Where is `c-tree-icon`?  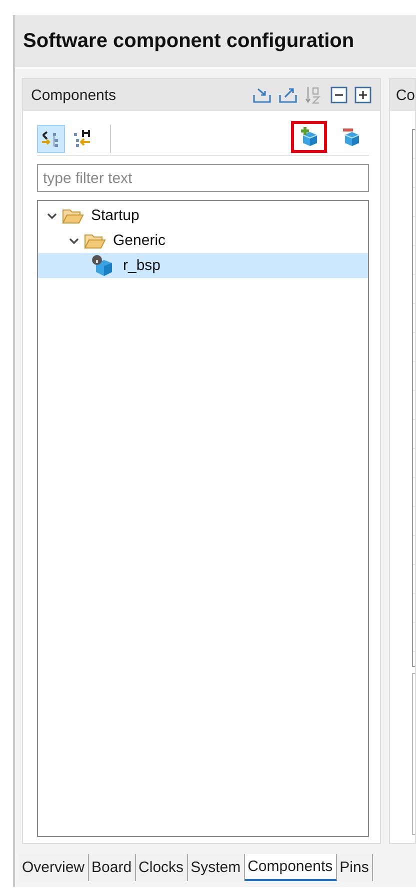 c-tree-icon is located at coordinates (51, 139).